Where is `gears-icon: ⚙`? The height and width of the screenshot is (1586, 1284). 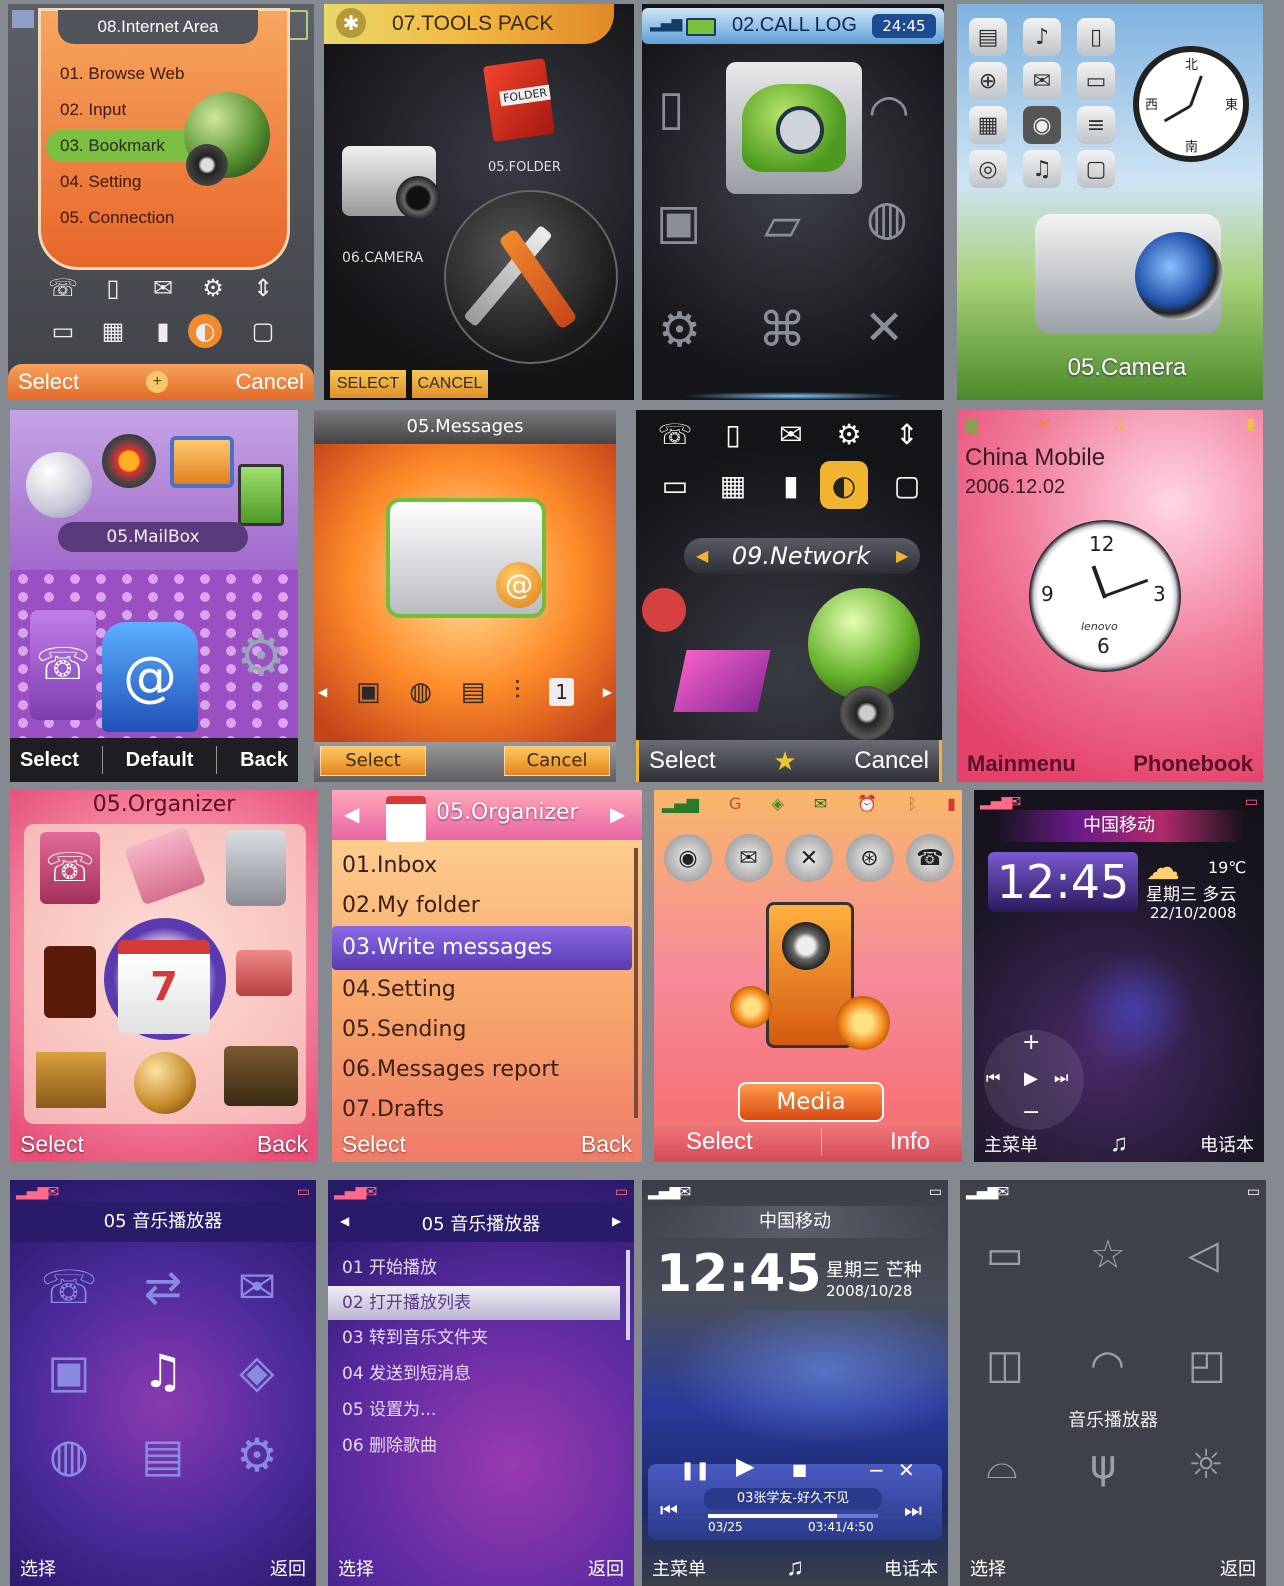
gears-icon: ⚙ is located at coordinates (679, 330).